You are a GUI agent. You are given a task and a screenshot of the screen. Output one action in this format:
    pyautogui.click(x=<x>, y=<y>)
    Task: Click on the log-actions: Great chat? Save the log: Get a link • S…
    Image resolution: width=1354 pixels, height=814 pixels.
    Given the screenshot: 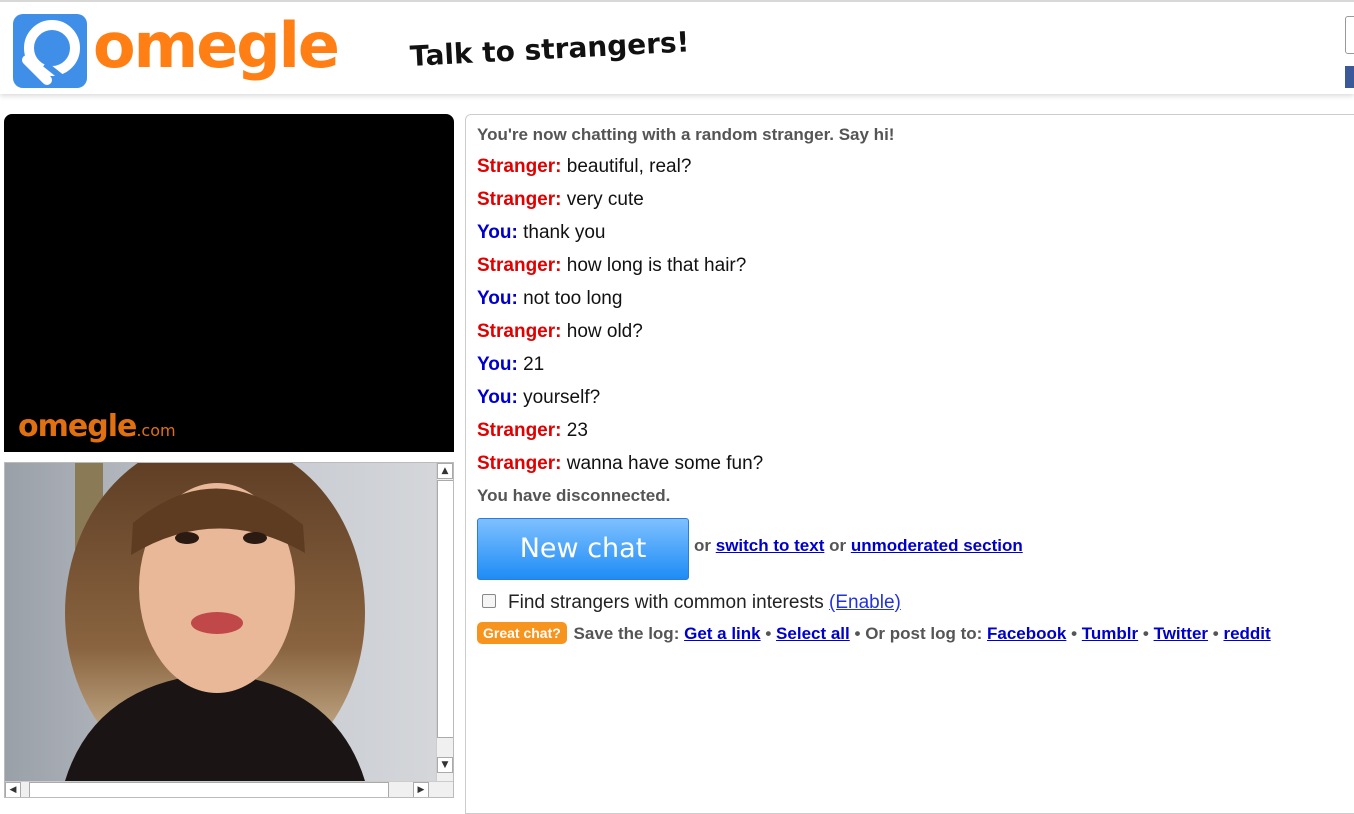 What is the action you would take?
    pyautogui.click(x=874, y=633)
    